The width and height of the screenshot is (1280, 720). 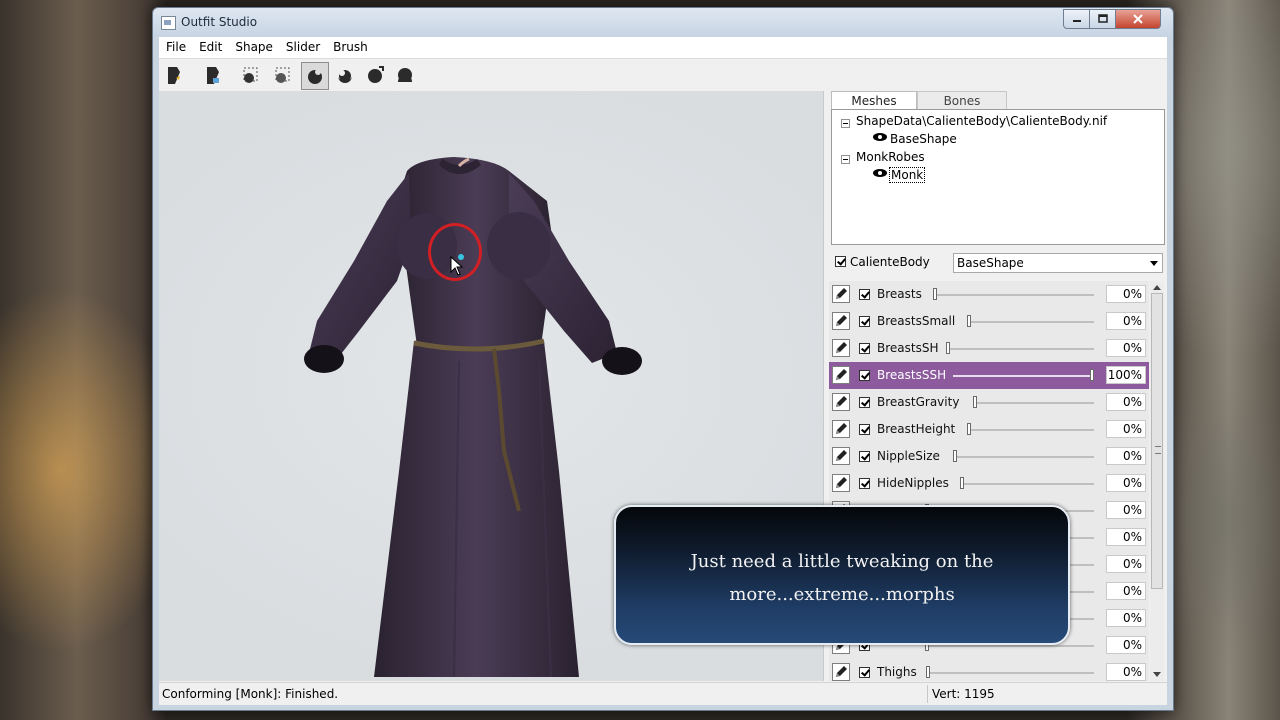 What do you see at coordinates (210, 45) in the screenshot?
I see `menu-edit: Edit` at bounding box center [210, 45].